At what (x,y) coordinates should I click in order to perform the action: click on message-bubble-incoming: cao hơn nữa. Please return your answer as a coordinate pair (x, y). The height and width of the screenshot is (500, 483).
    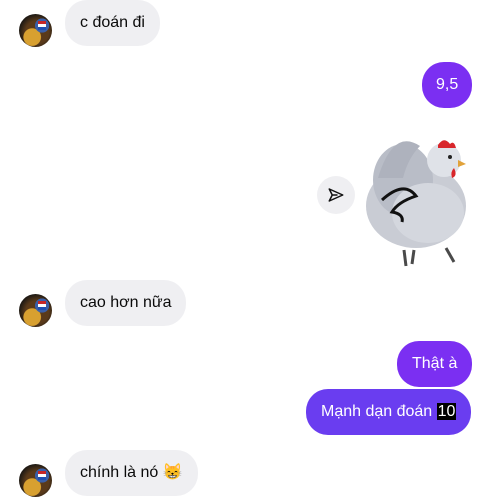
    Looking at the image, I should click on (126, 303).